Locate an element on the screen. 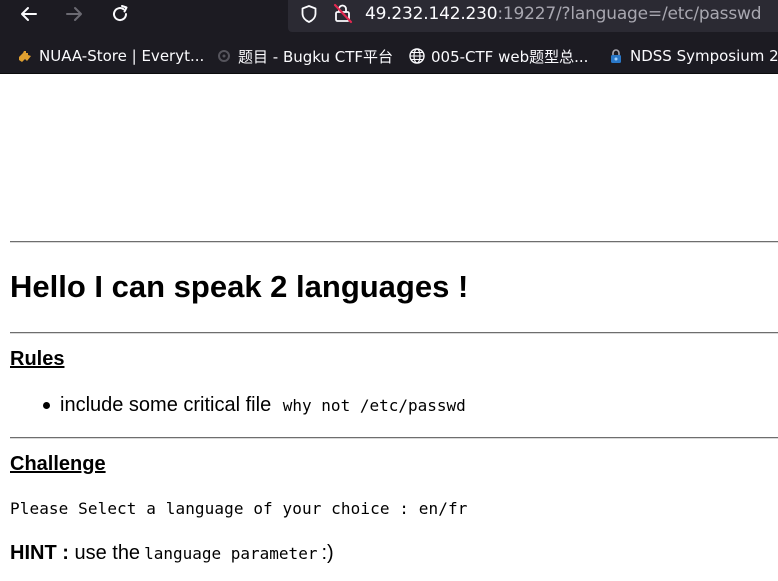  hint: HINT : use the language parameter:) is located at coordinates (172, 553).